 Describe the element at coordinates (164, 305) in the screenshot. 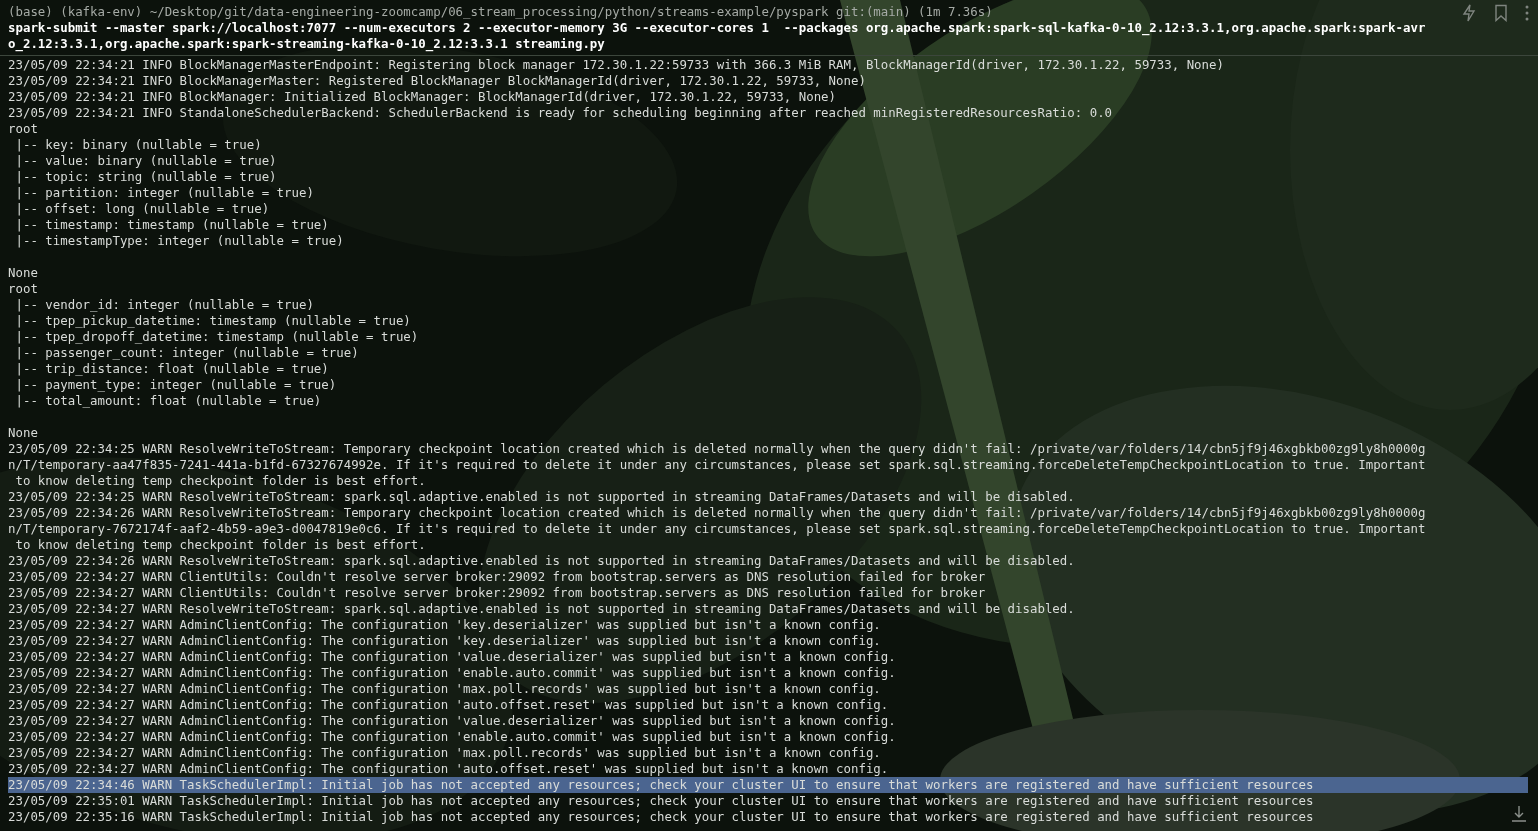

I see `log-line: |-- vendor_id: integer (nullable = true)` at that location.